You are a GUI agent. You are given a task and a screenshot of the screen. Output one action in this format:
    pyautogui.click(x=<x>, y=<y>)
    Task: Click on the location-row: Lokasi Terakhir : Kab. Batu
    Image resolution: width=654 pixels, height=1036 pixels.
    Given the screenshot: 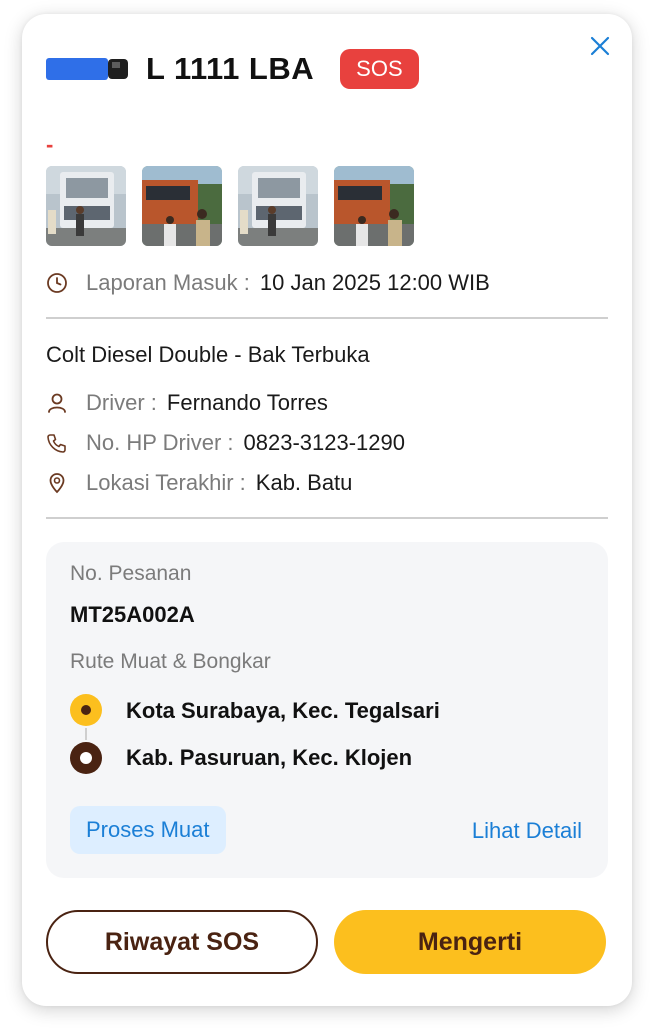 What is the action you would take?
    pyautogui.click(x=199, y=483)
    